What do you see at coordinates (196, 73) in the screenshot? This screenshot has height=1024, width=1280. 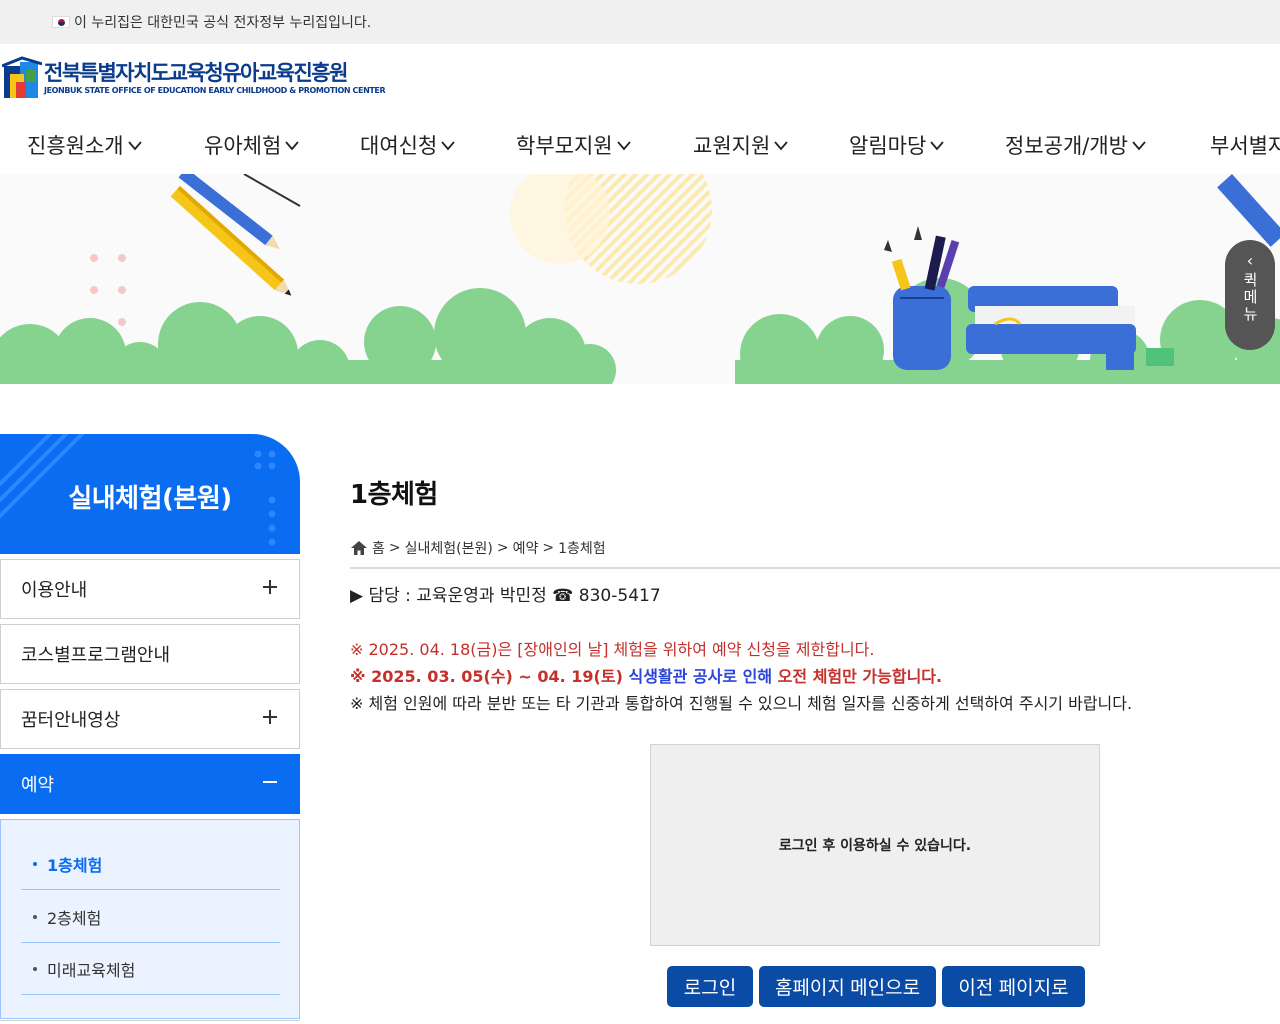 I see `logo-title: 전북특별자치도교육청유아교육진흥원` at bounding box center [196, 73].